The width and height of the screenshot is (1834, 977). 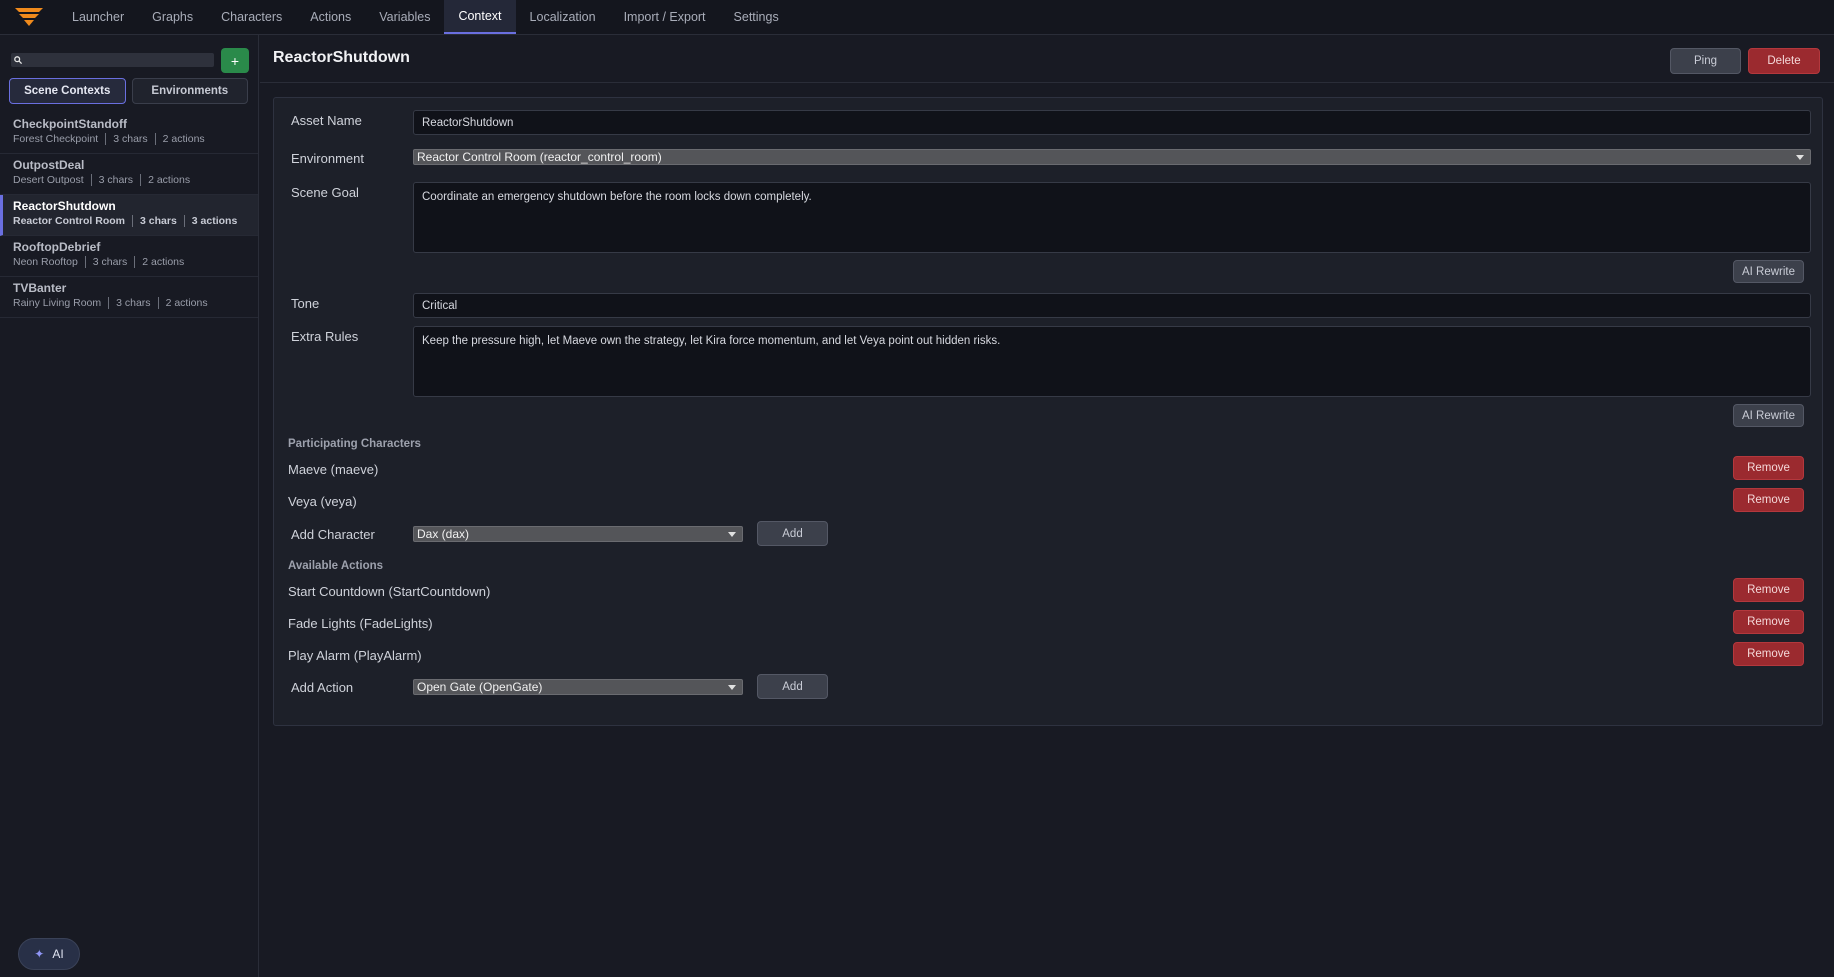 What do you see at coordinates (1784, 61) in the screenshot?
I see `delete-button: Delete` at bounding box center [1784, 61].